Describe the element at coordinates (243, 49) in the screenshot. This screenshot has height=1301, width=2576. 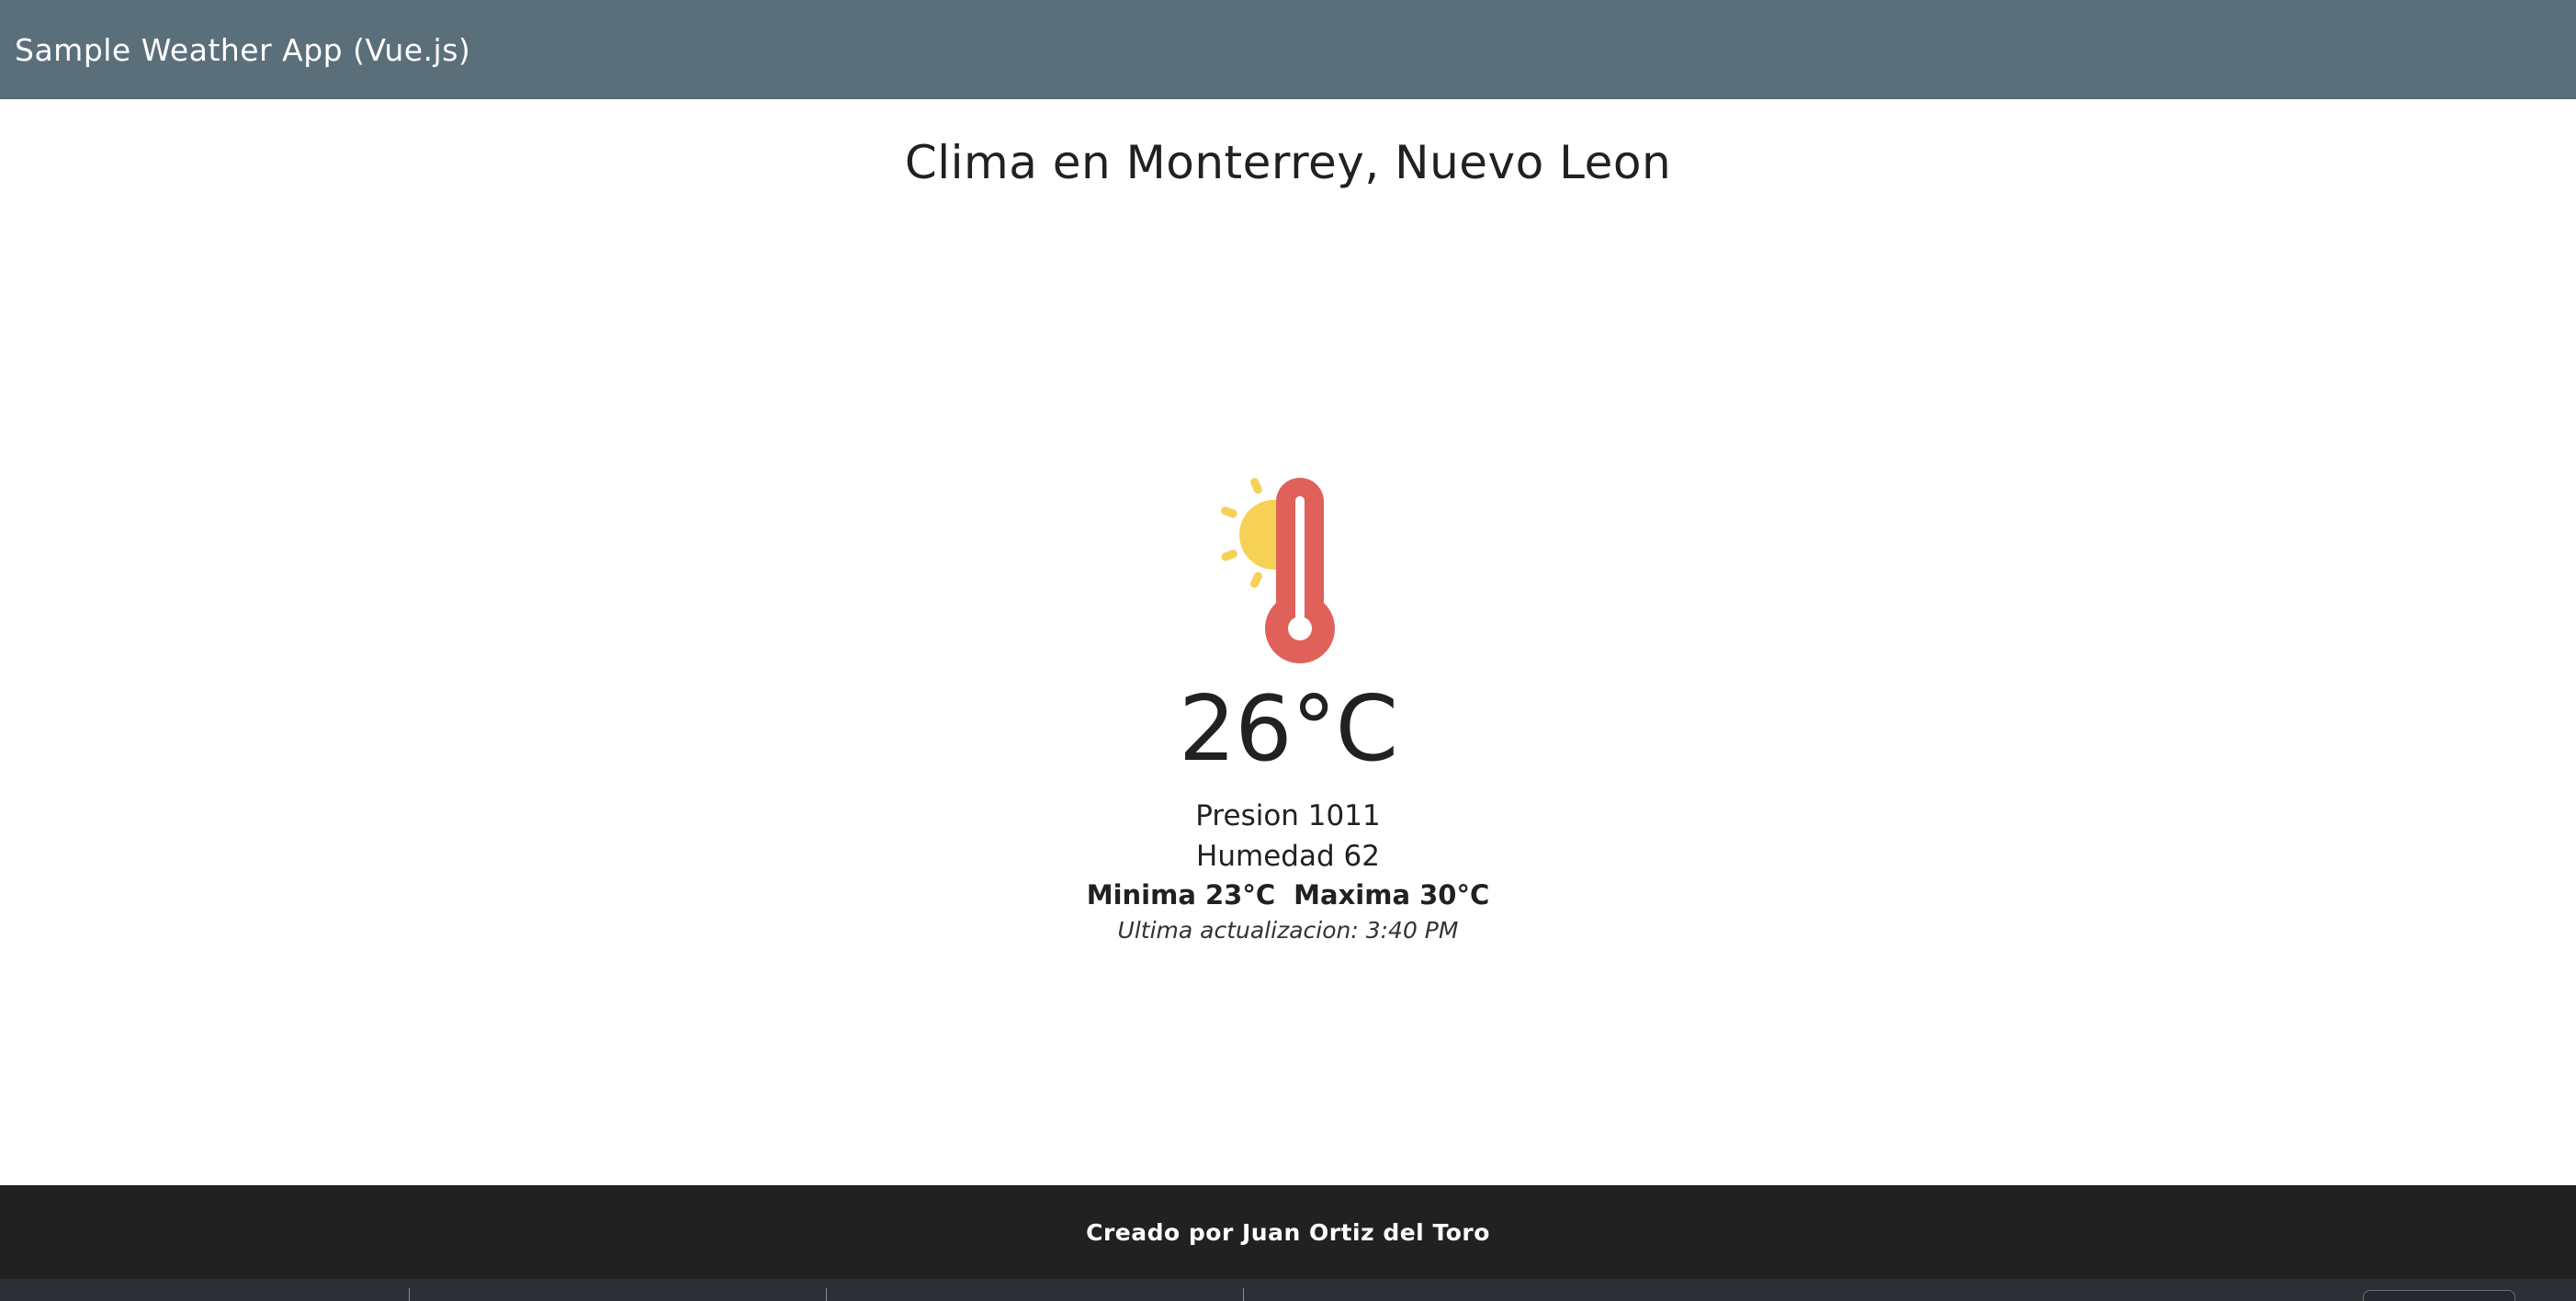
I see `app-title: Sample Weather App (Vue.js)` at that location.